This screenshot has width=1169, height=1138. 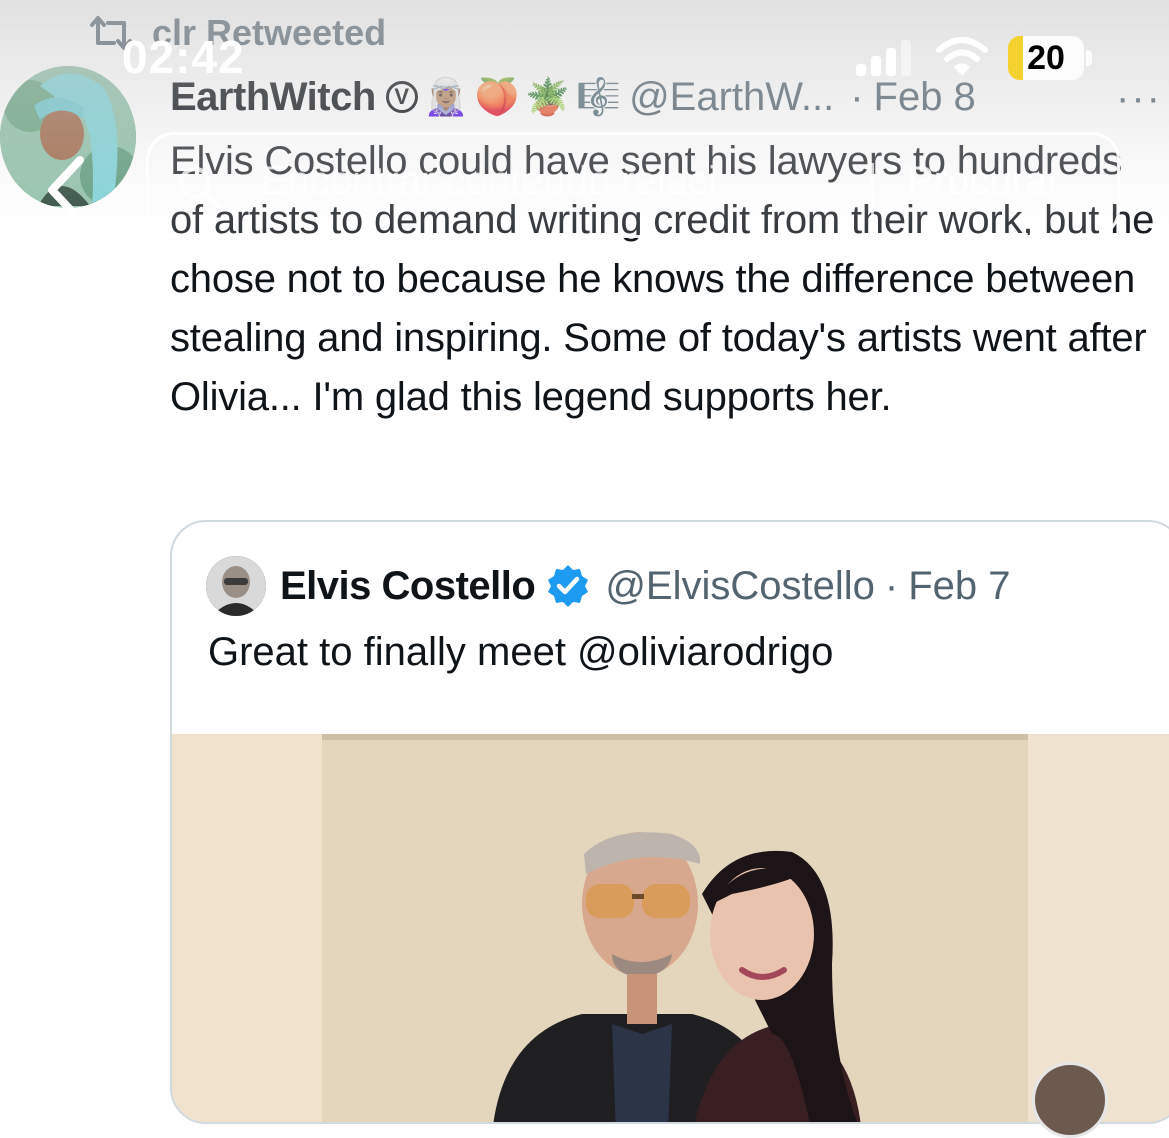 What do you see at coordinates (446, 96) in the screenshot?
I see `emoji-person-icon: 🧝🏽‍♀️` at bounding box center [446, 96].